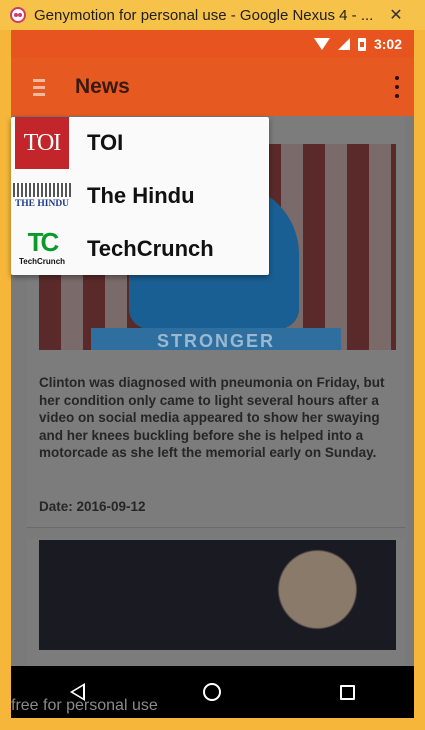 This screenshot has width=425, height=730. I want to click on overflow-menu-icon, so click(397, 87).